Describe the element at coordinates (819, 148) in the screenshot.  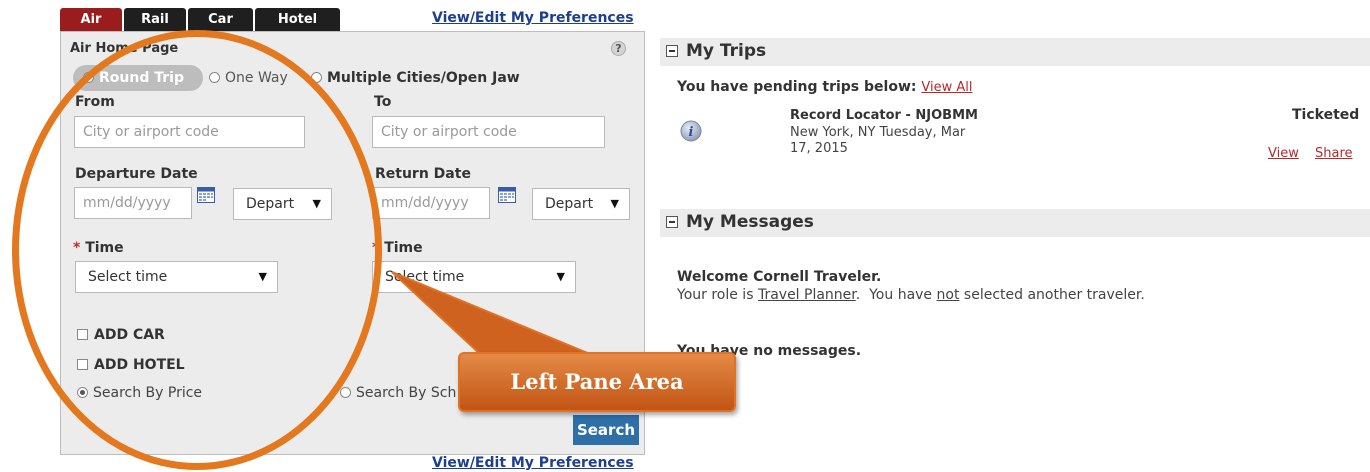
I see `trip-details-line2: 17, 2015` at that location.